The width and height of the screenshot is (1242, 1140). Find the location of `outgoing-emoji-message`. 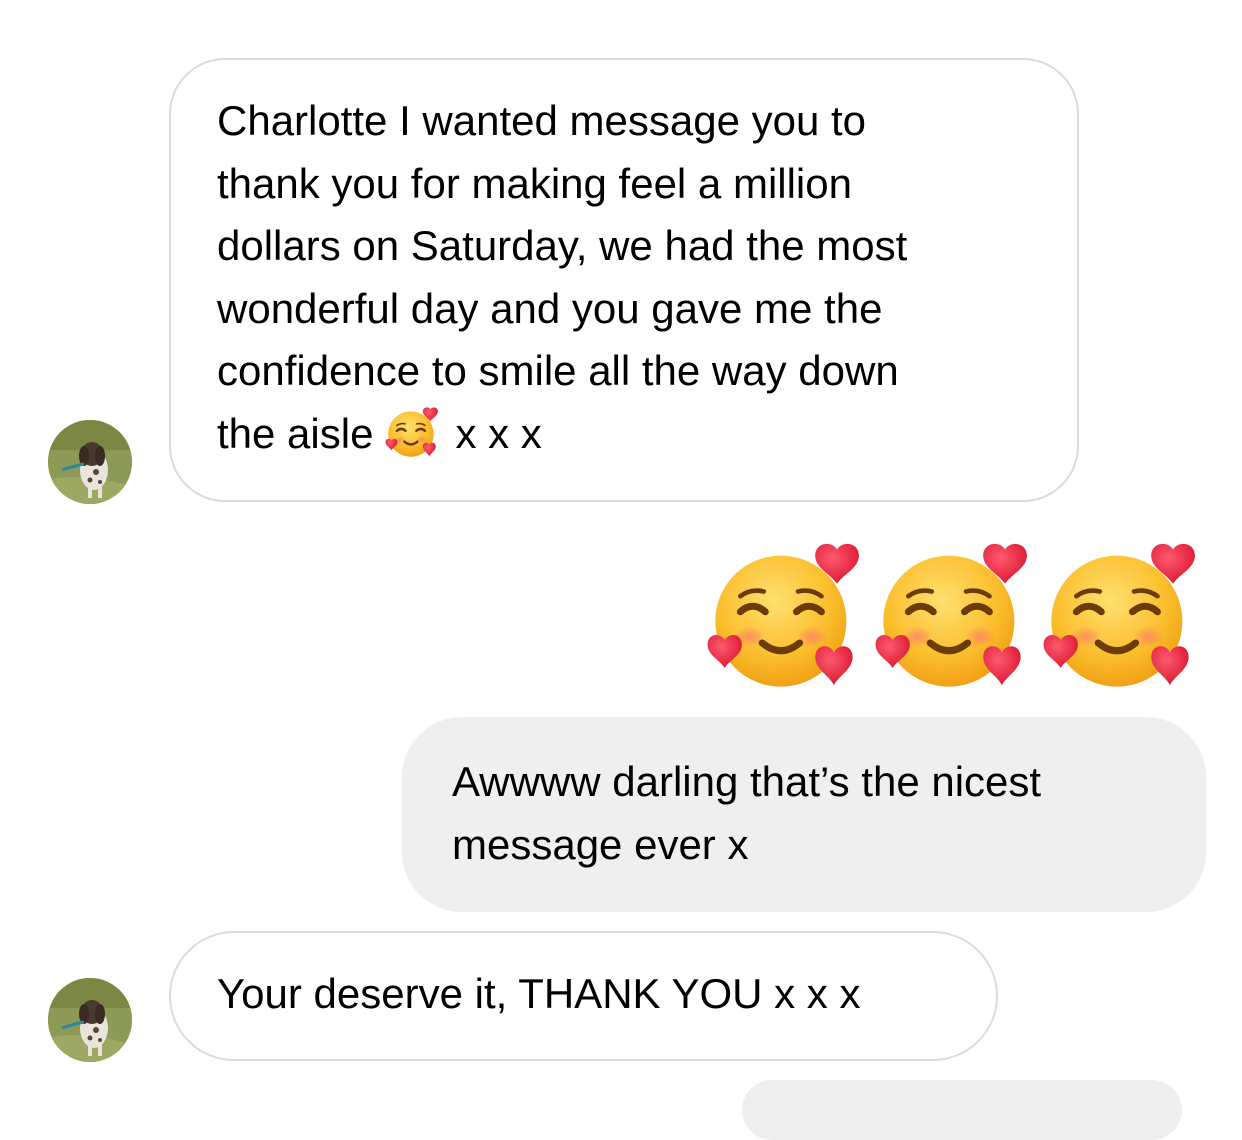

outgoing-emoji-message is located at coordinates (950, 618).